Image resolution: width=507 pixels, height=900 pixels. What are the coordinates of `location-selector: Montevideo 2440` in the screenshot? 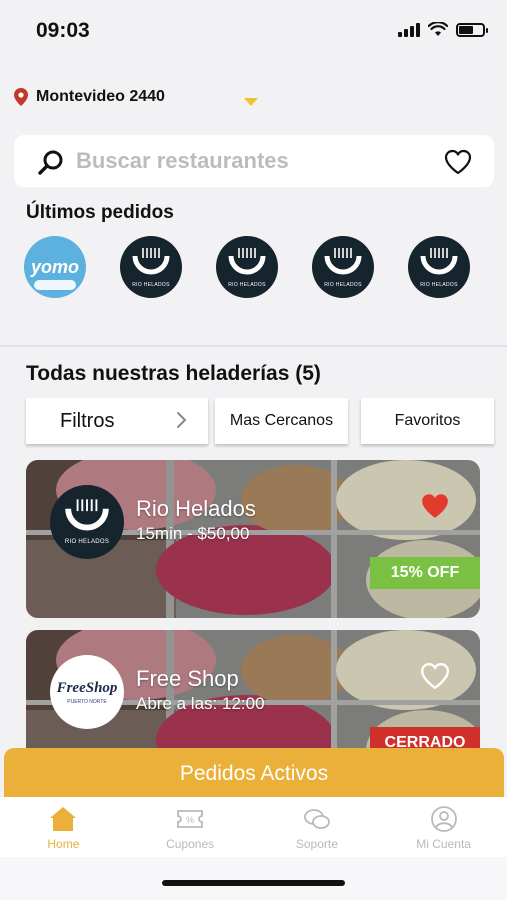 It's located at (89, 97).